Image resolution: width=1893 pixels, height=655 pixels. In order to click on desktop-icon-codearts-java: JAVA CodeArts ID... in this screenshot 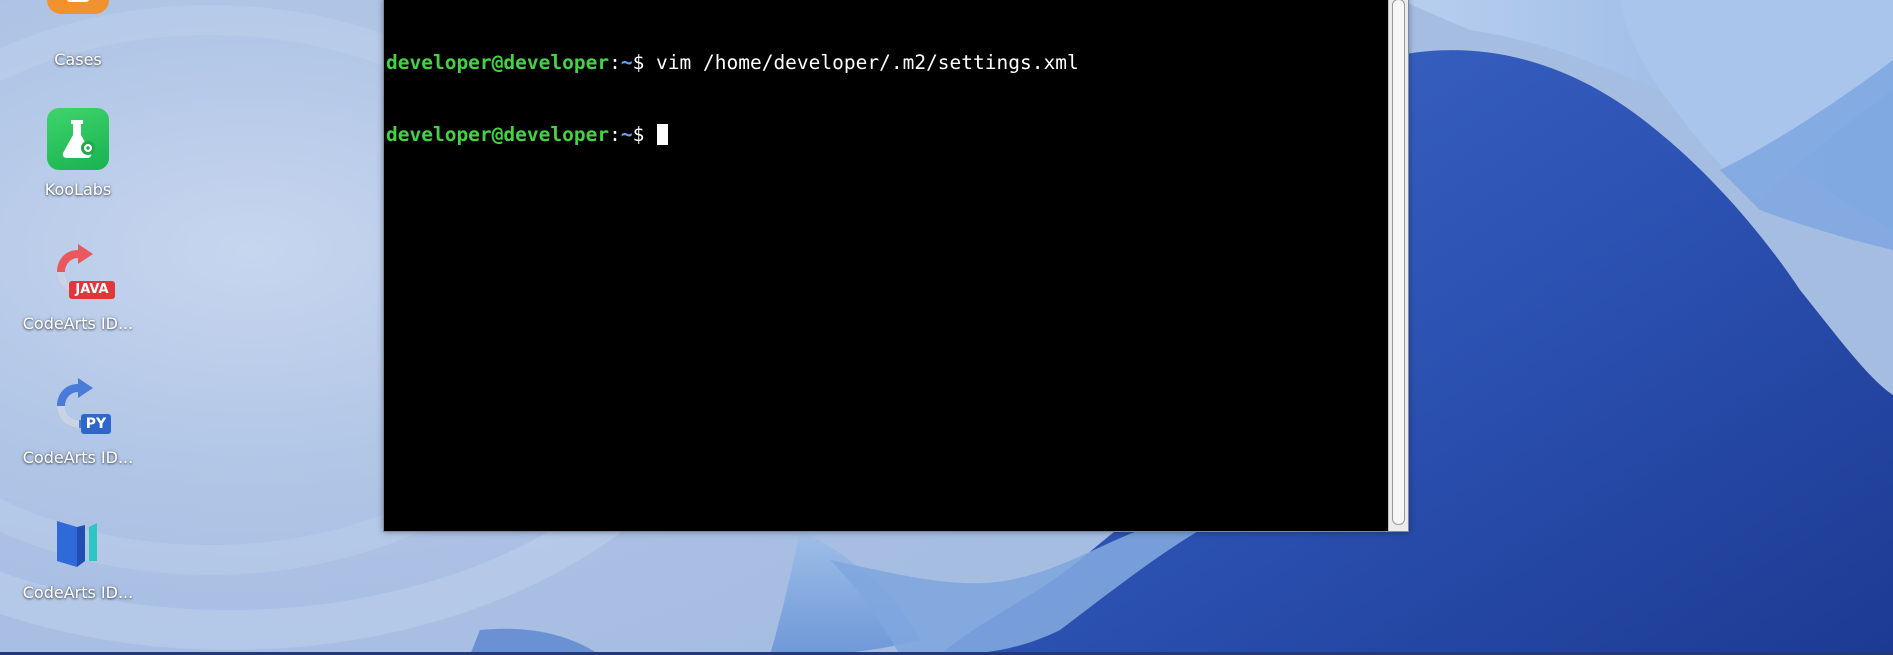, I will do `click(78, 287)`.